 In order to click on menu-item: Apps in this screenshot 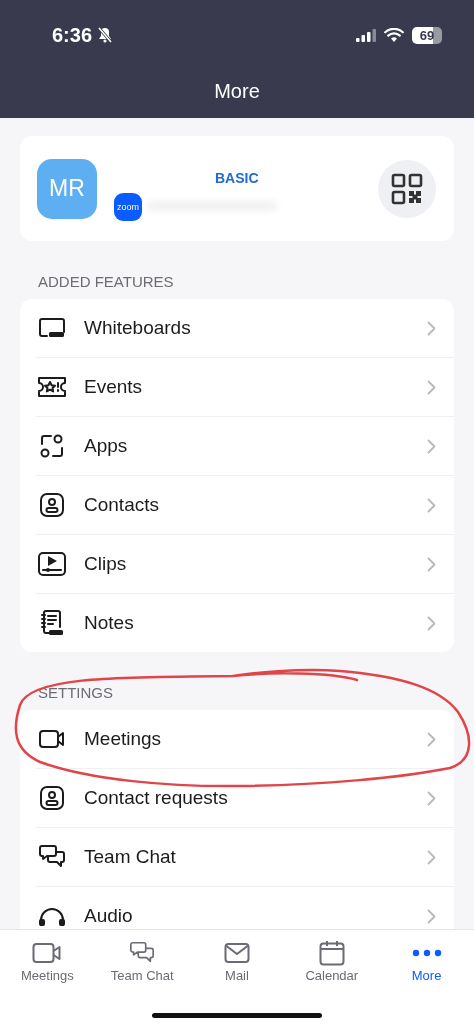, I will do `click(245, 445)`.